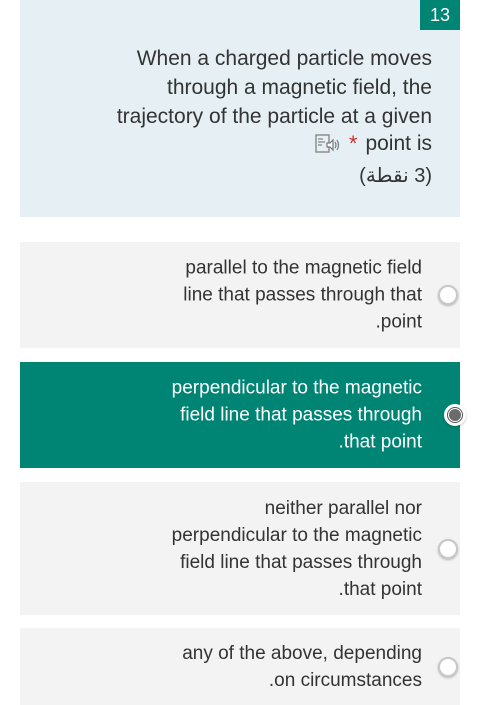 This screenshot has width=480, height=705. What do you see at coordinates (440, 15) in the screenshot?
I see `question-number: 13` at bounding box center [440, 15].